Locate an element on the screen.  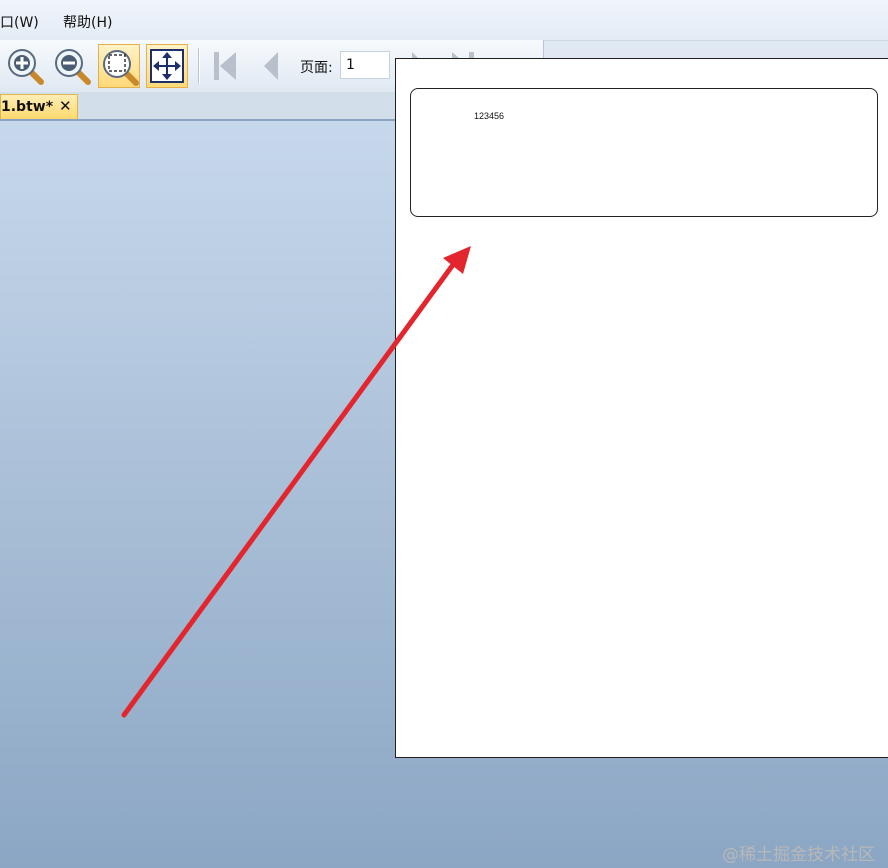
zoom-in-button is located at coordinates (25, 66).